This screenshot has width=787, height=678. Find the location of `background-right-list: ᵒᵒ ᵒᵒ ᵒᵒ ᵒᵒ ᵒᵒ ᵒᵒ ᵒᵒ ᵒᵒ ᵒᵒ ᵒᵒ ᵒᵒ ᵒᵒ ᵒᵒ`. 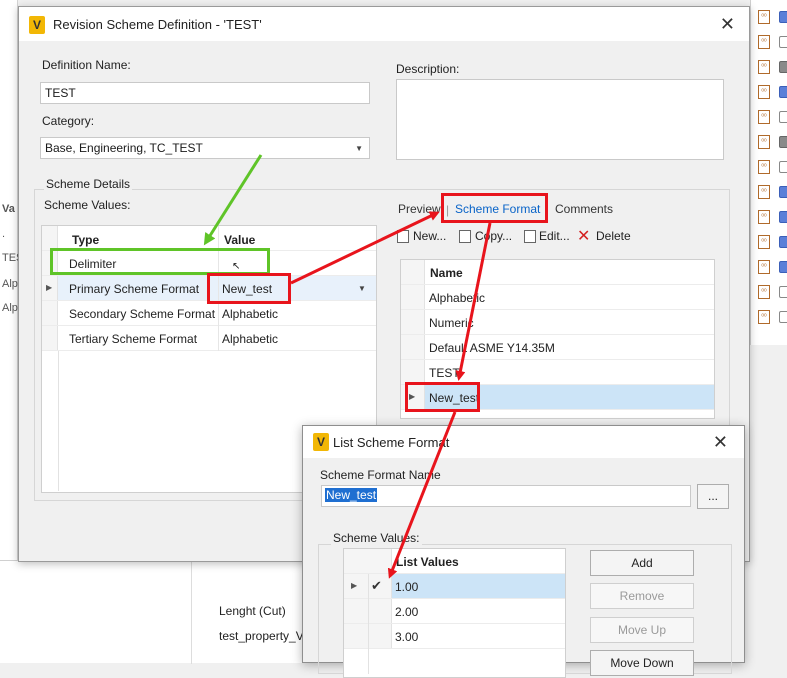

background-right-list: ᵒᵒ ᵒᵒ ᵒᵒ ᵒᵒ ᵒᵒ ᵒᵒ ᵒᵒ ᵒᵒ ᵒᵒ ᵒᵒ ᵒᵒ ᵒᵒ ᵒᵒ is located at coordinates (768, 172).